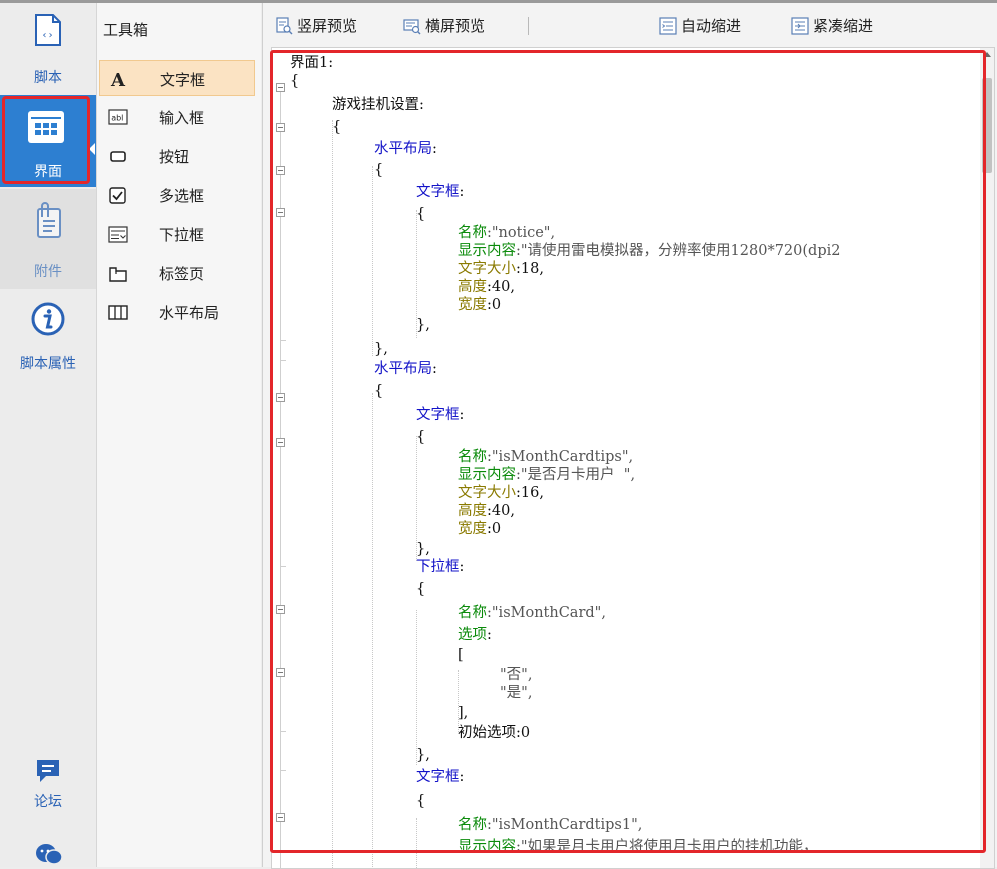 Image resolution: width=997 pixels, height=869 pixels. I want to click on code-value: :"notice",, so click(521, 233).